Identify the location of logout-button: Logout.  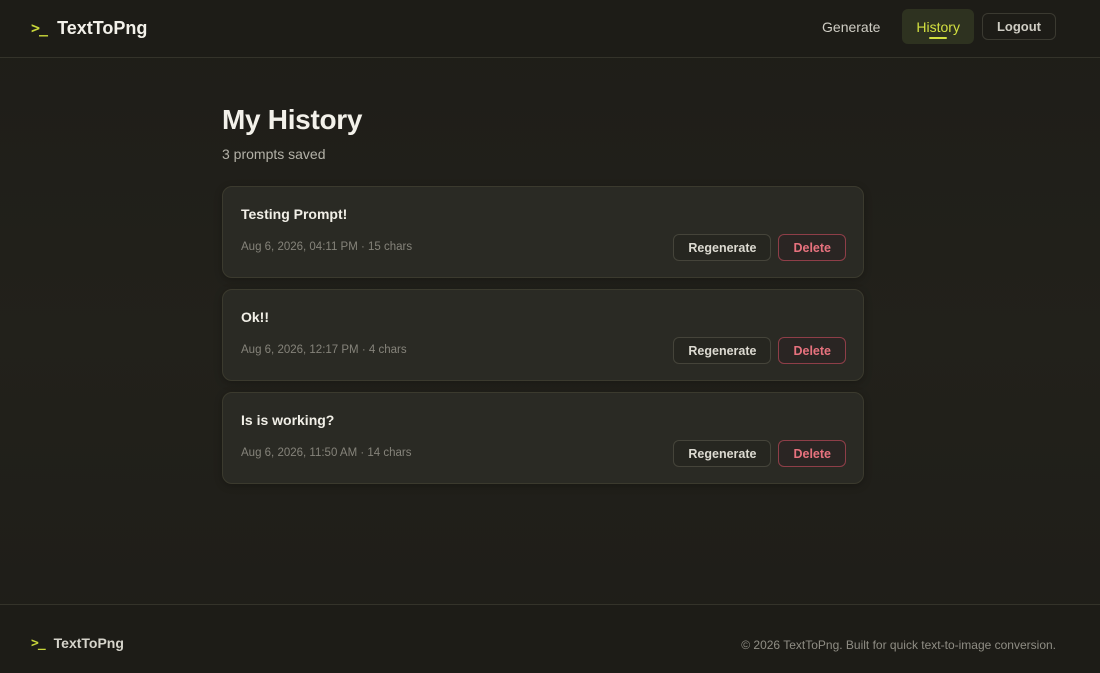
(1018, 26).